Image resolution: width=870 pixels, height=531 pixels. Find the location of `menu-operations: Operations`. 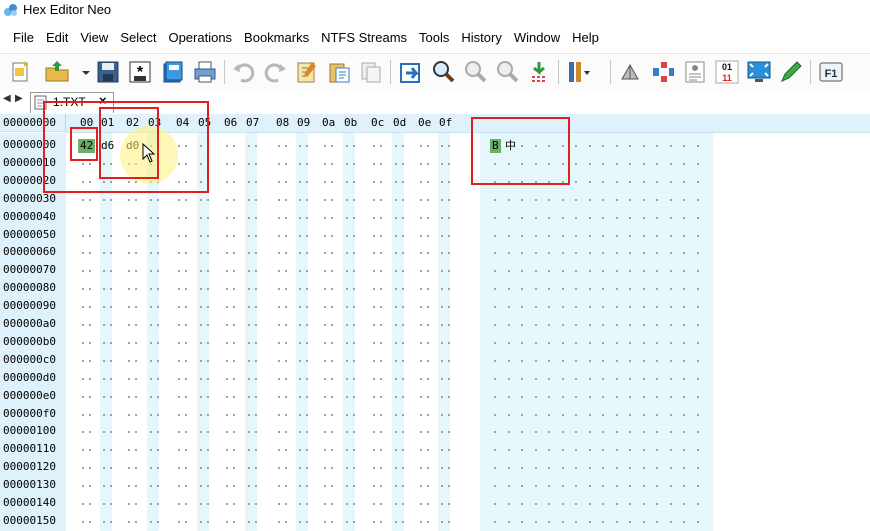

menu-operations: Operations is located at coordinates (200, 38).